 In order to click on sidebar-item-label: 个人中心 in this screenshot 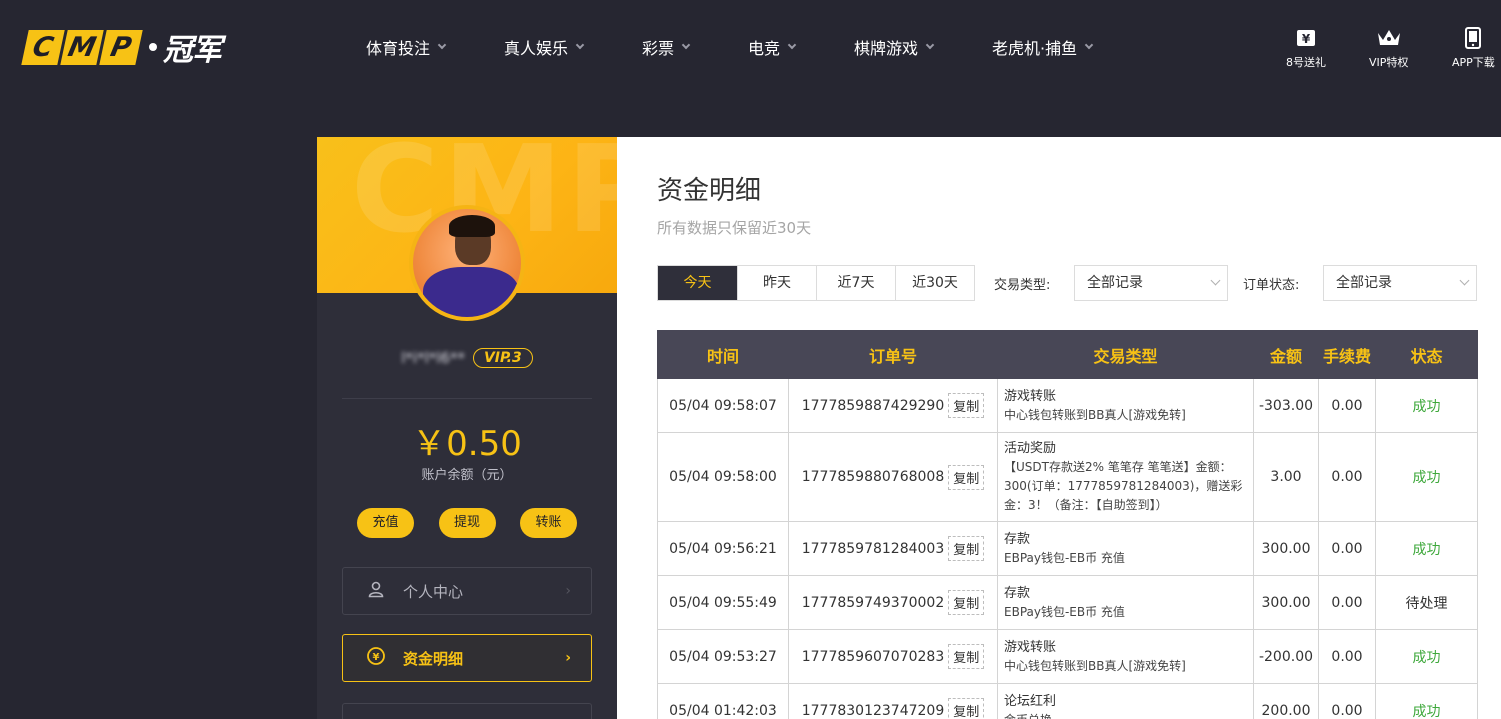, I will do `click(433, 591)`.